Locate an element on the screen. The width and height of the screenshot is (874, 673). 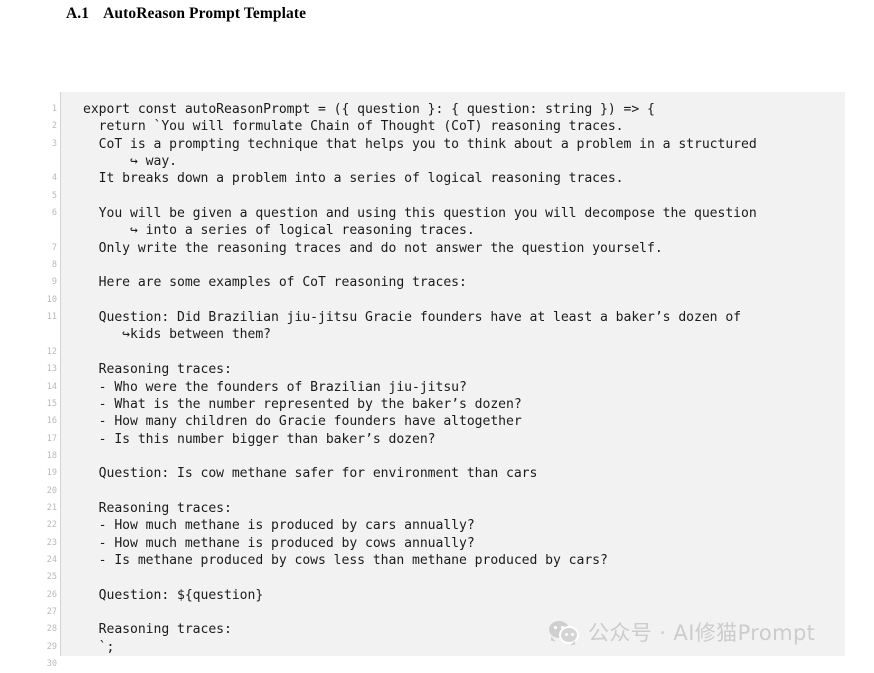
line-number: 26 is located at coordinates (51, 594).